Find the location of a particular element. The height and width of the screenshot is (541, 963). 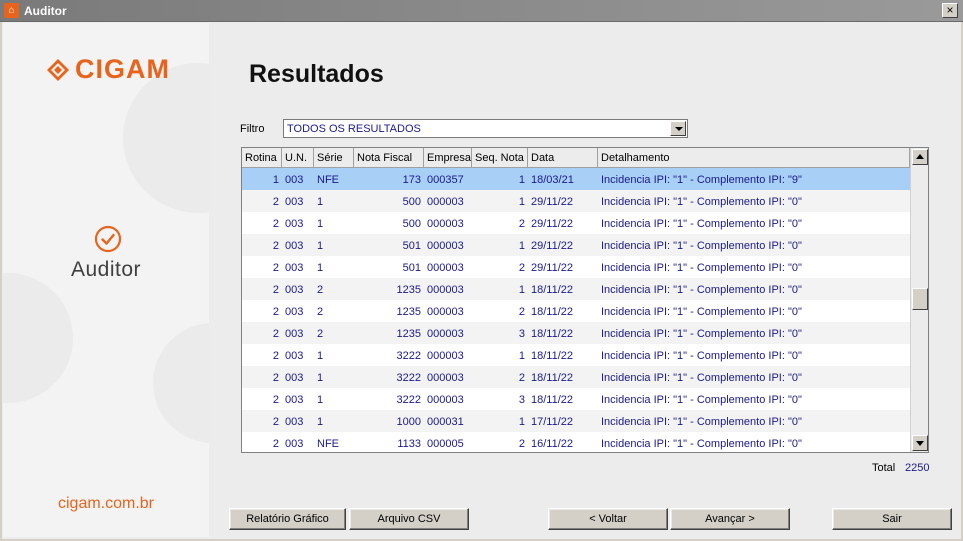

scroll-up-icon is located at coordinates (920, 157).